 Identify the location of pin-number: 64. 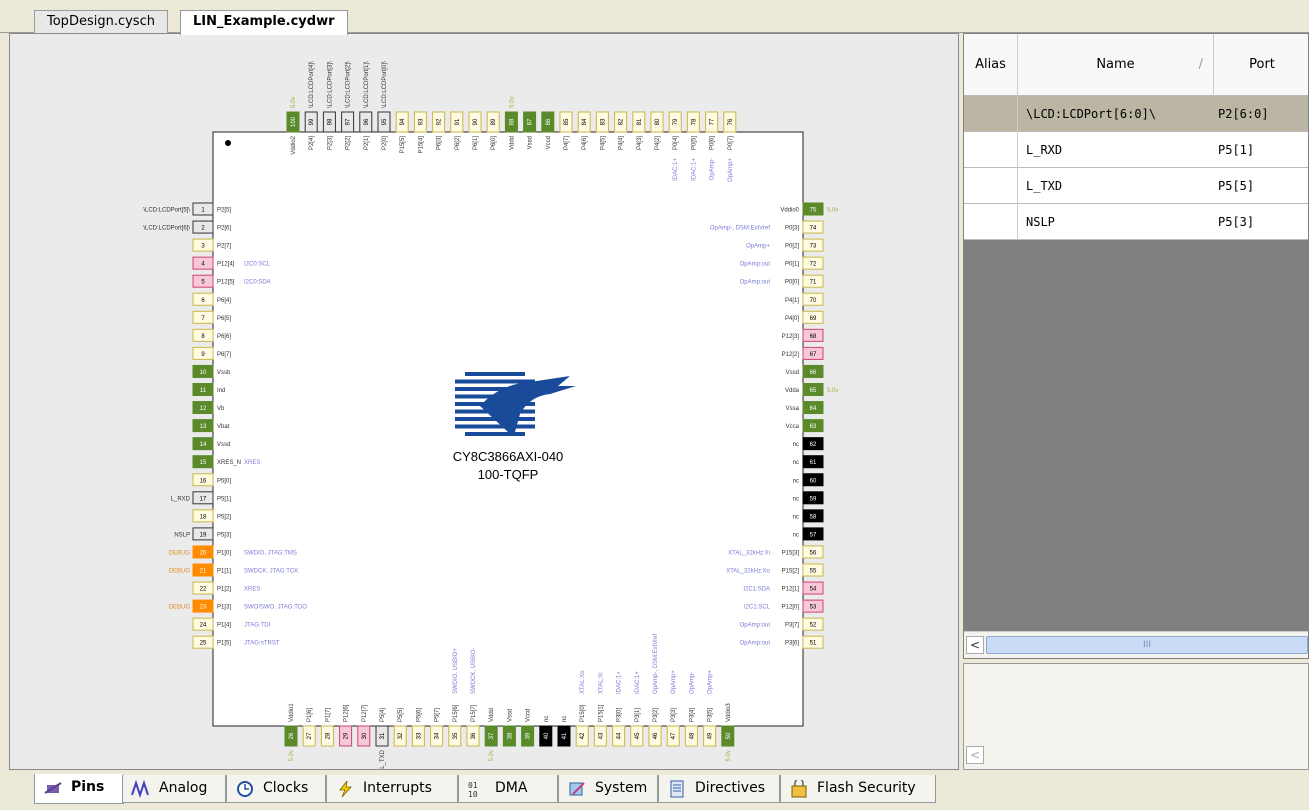
(813, 409).